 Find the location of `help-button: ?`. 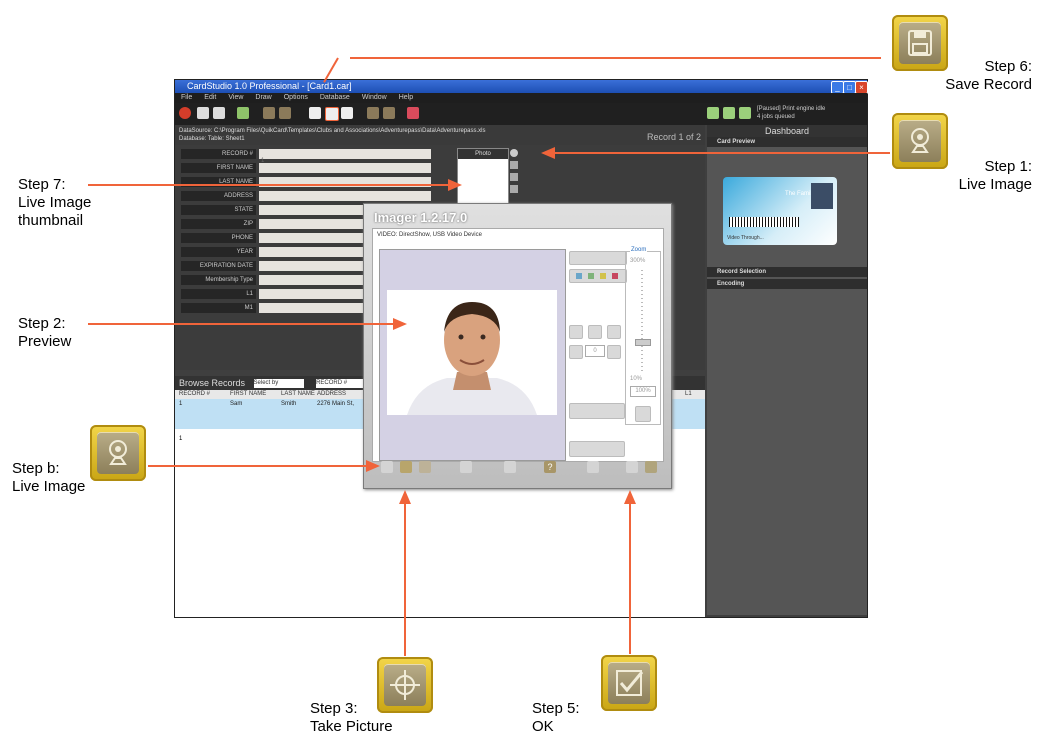

help-button: ? is located at coordinates (550, 467).